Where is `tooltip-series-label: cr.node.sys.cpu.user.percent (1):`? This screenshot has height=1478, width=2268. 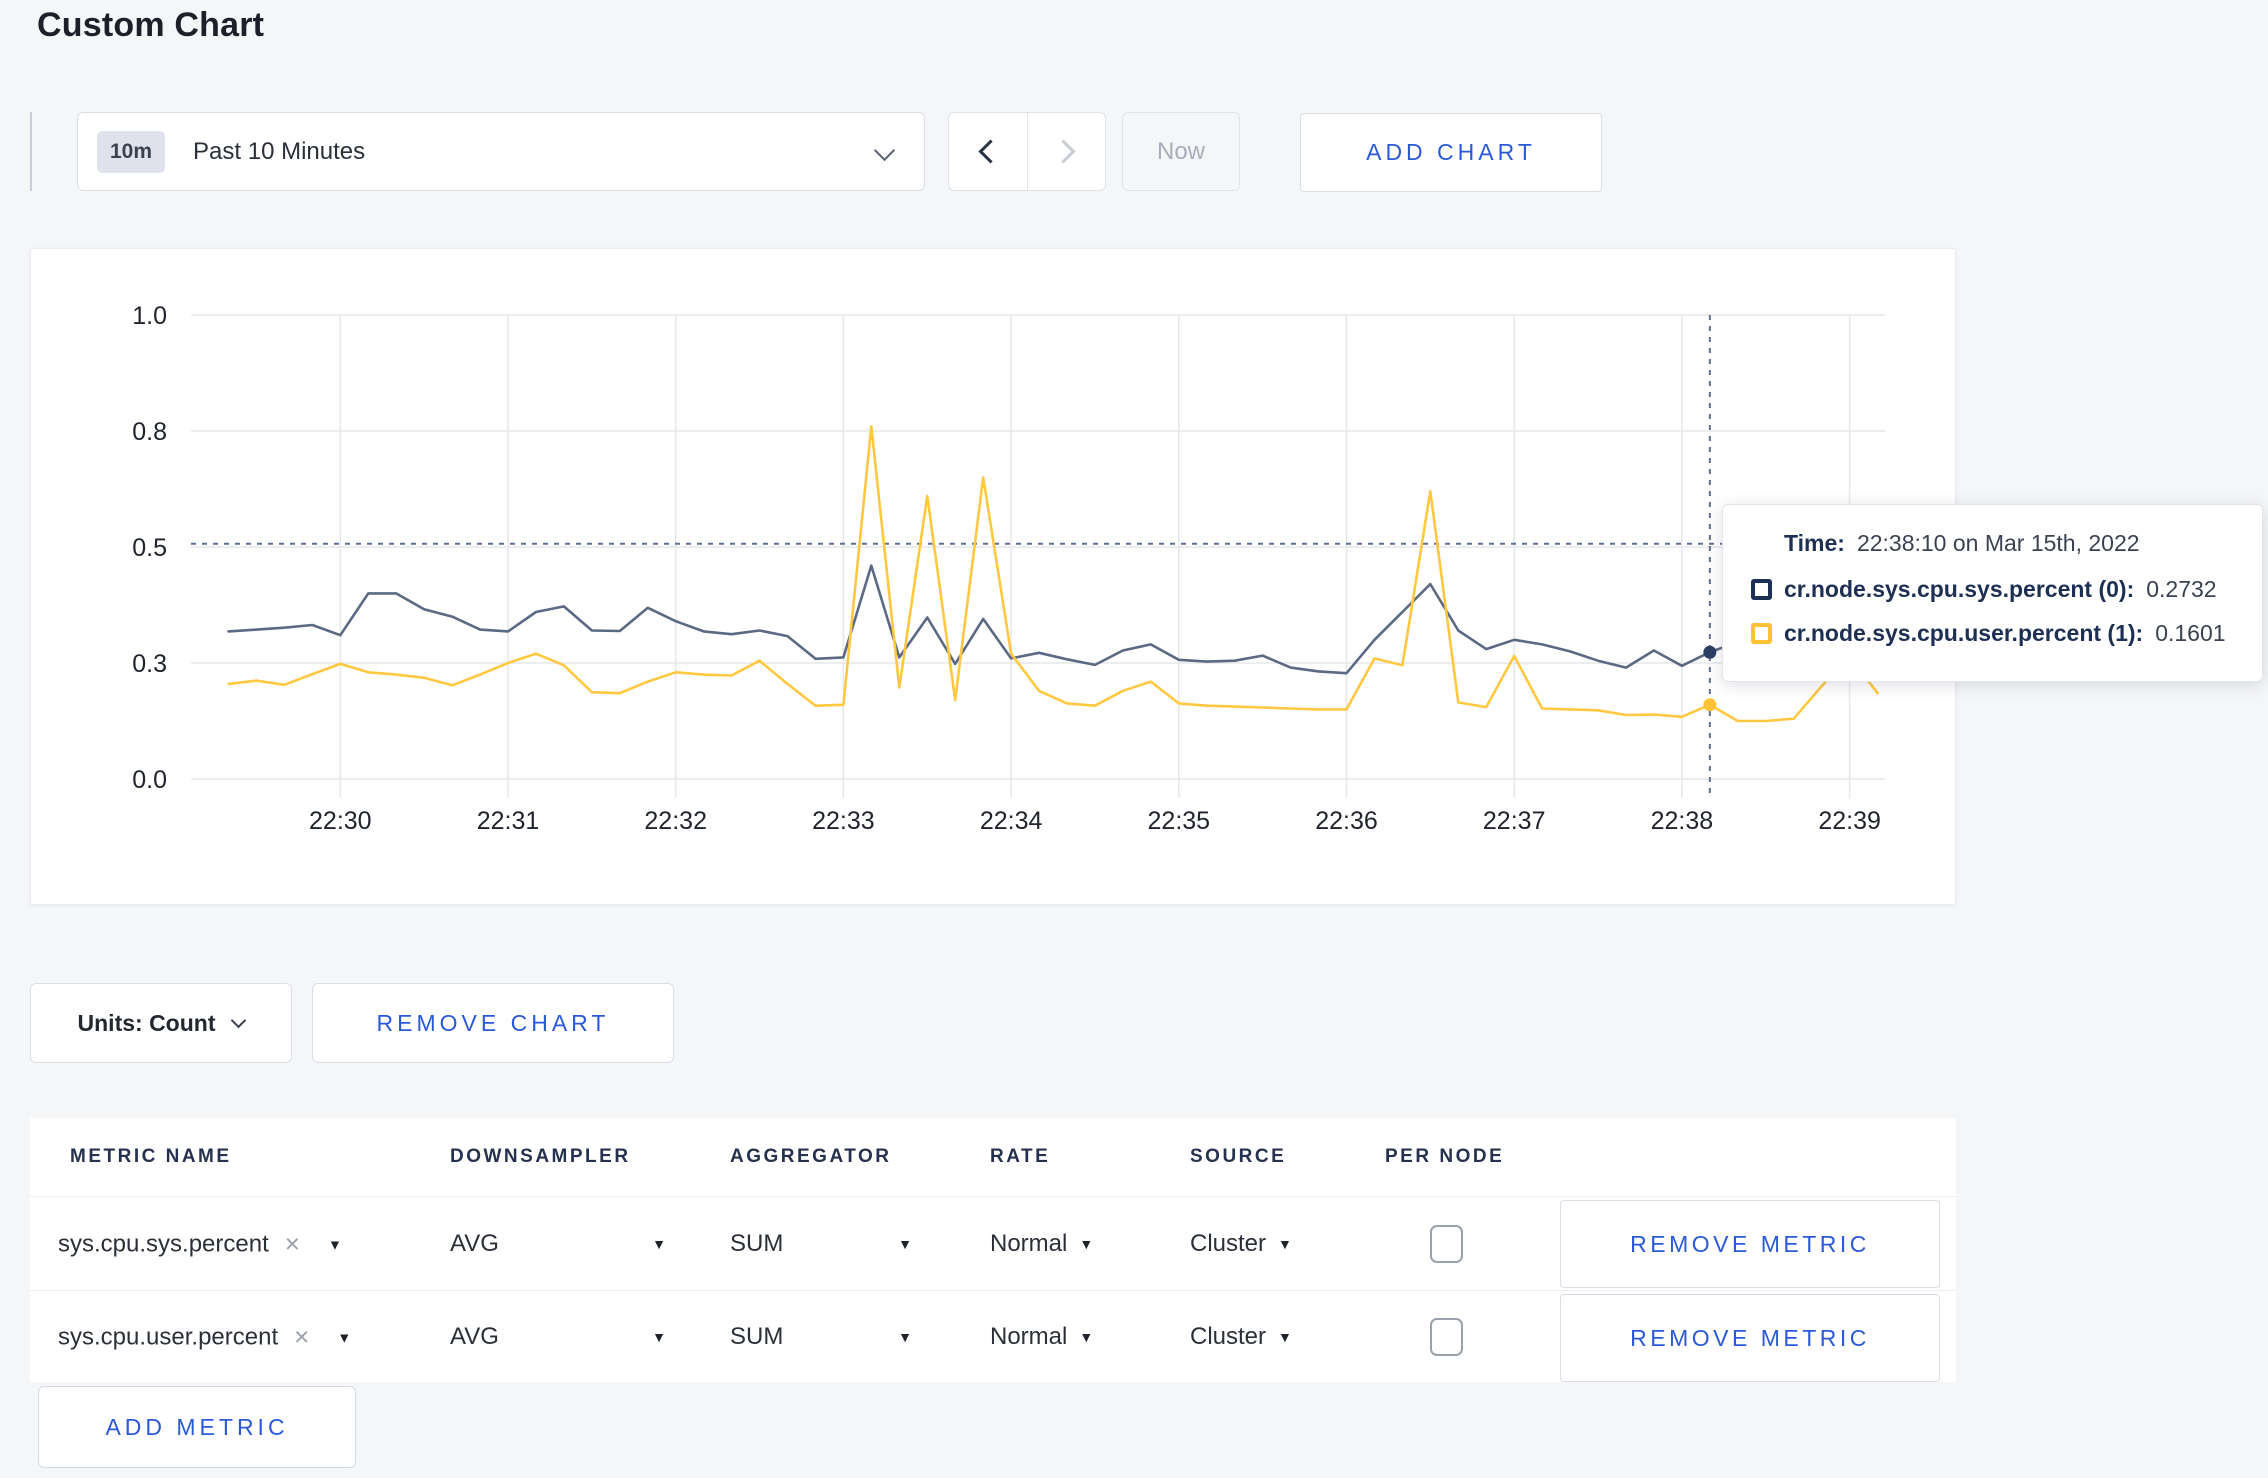
tooltip-series-label: cr.node.sys.cpu.user.percent (1): is located at coordinates (1964, 633).